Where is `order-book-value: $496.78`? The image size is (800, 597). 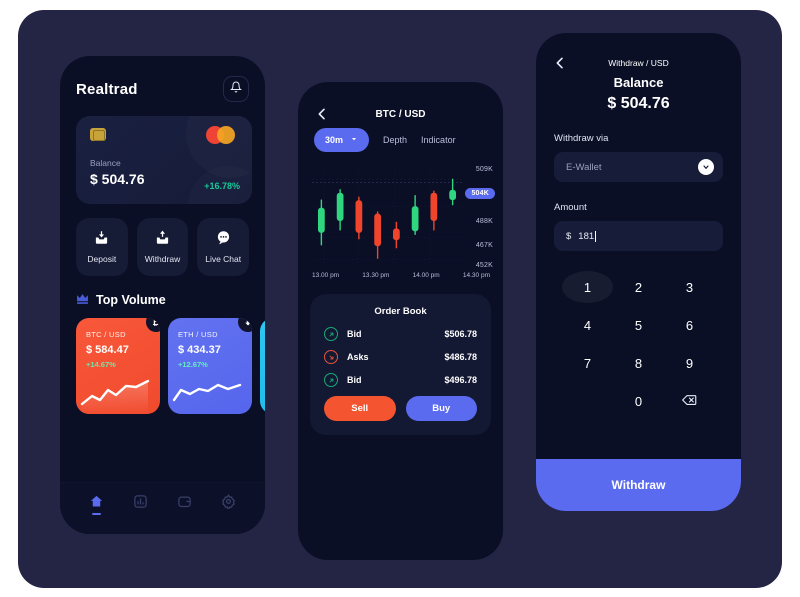
order-book-value: $496.78 is located at coordinates (460, 380).